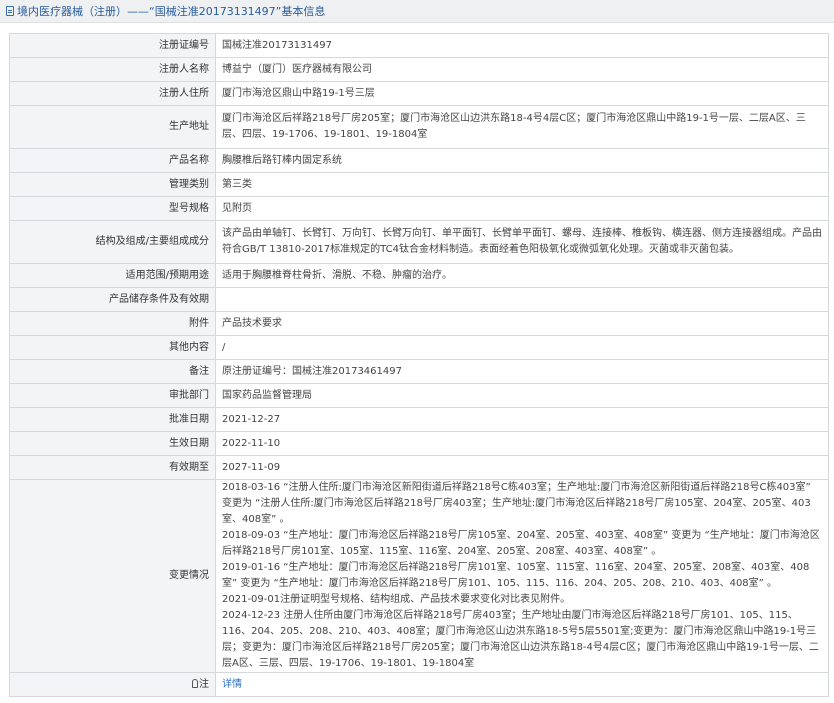 The height and width of the screenshot is (703, 834). Describe the element at coordinates (112, 576) in the screenshot. I see `label-changes: 变更情况` at that location.